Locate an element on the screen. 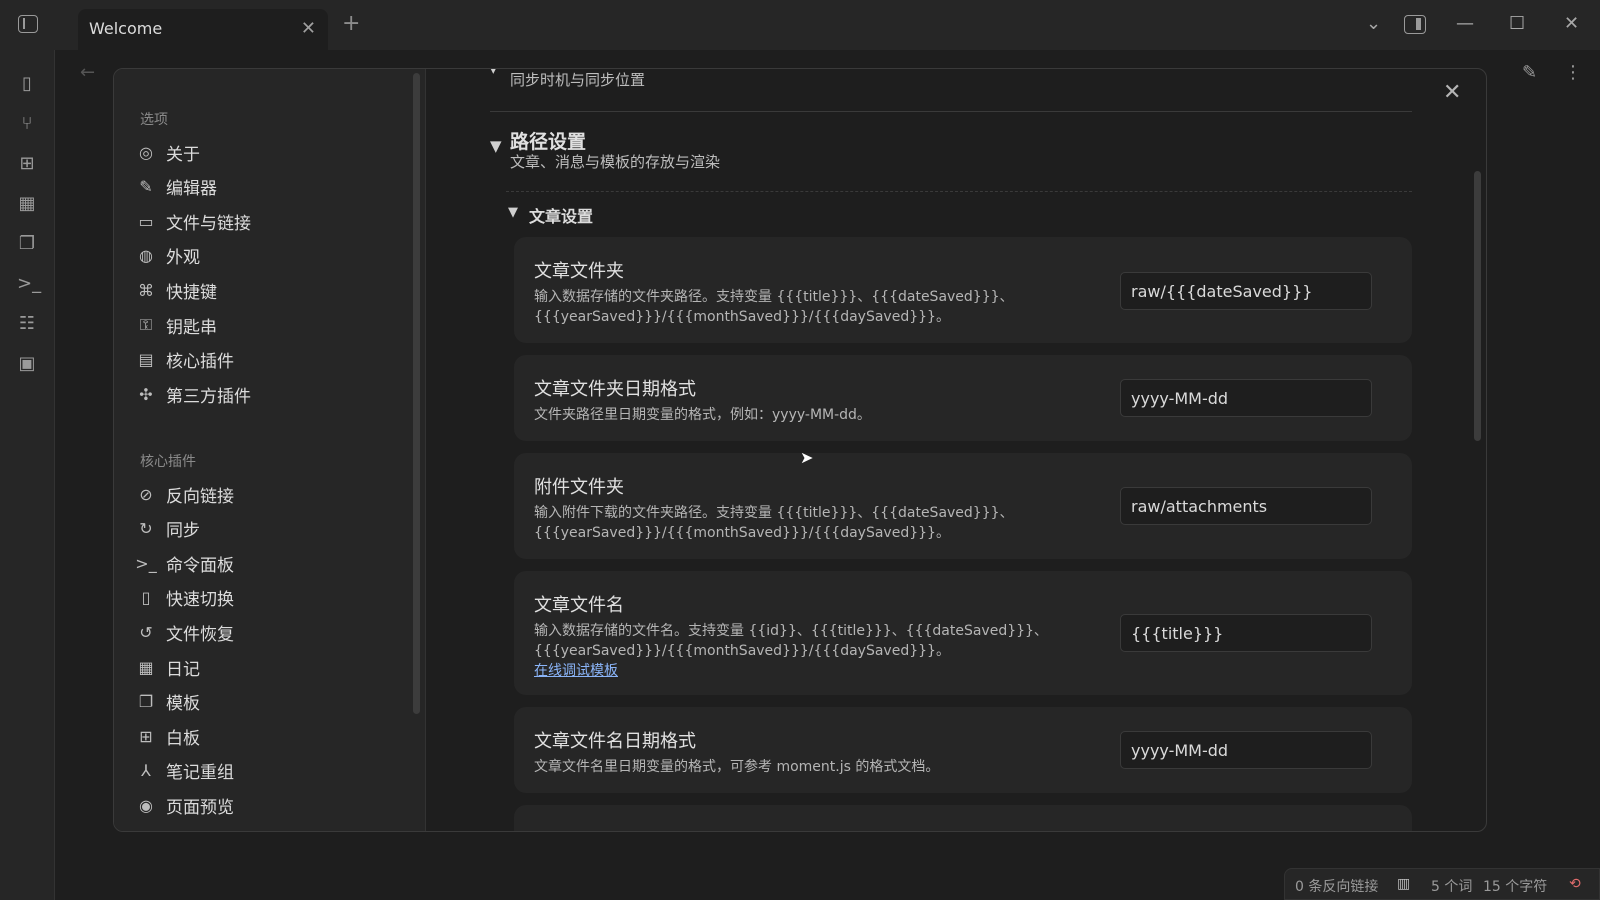 The height and width of the screenshot is (900, 1600). file-switch-icon: ▯ is located at coordinates (146, 598).